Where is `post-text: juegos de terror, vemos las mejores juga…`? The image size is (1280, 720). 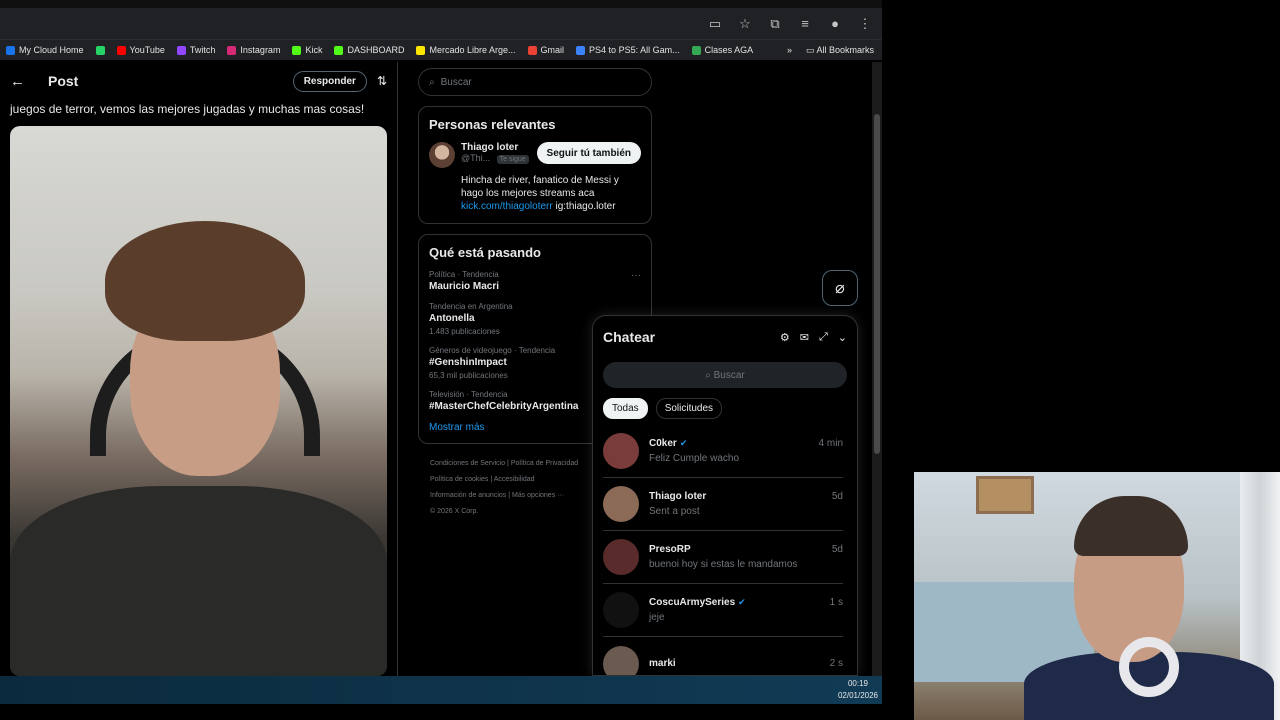
post-text: juegos de terror, vemos las mejores juga… is located at coordinates (187, 109).